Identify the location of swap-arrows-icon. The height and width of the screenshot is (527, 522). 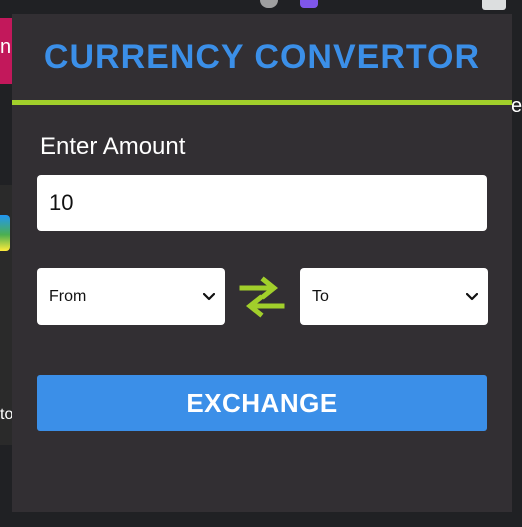
(262, 297).